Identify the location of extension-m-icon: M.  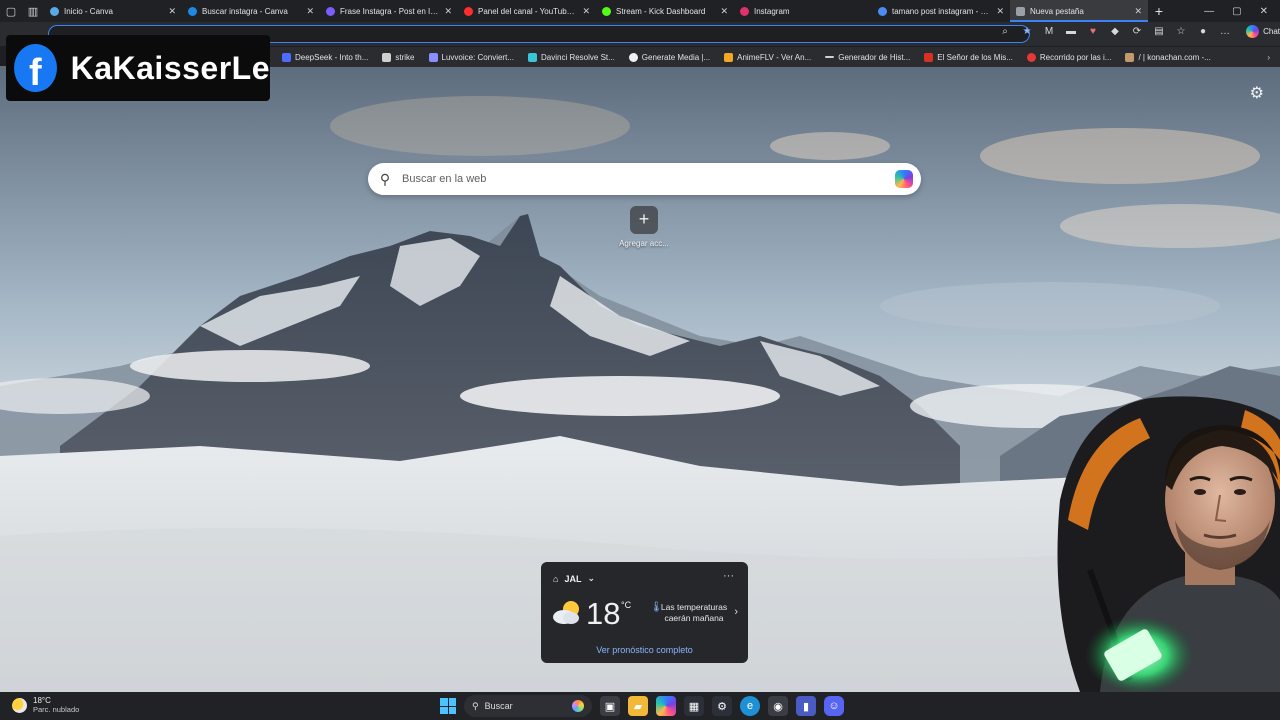
(1049, 31).